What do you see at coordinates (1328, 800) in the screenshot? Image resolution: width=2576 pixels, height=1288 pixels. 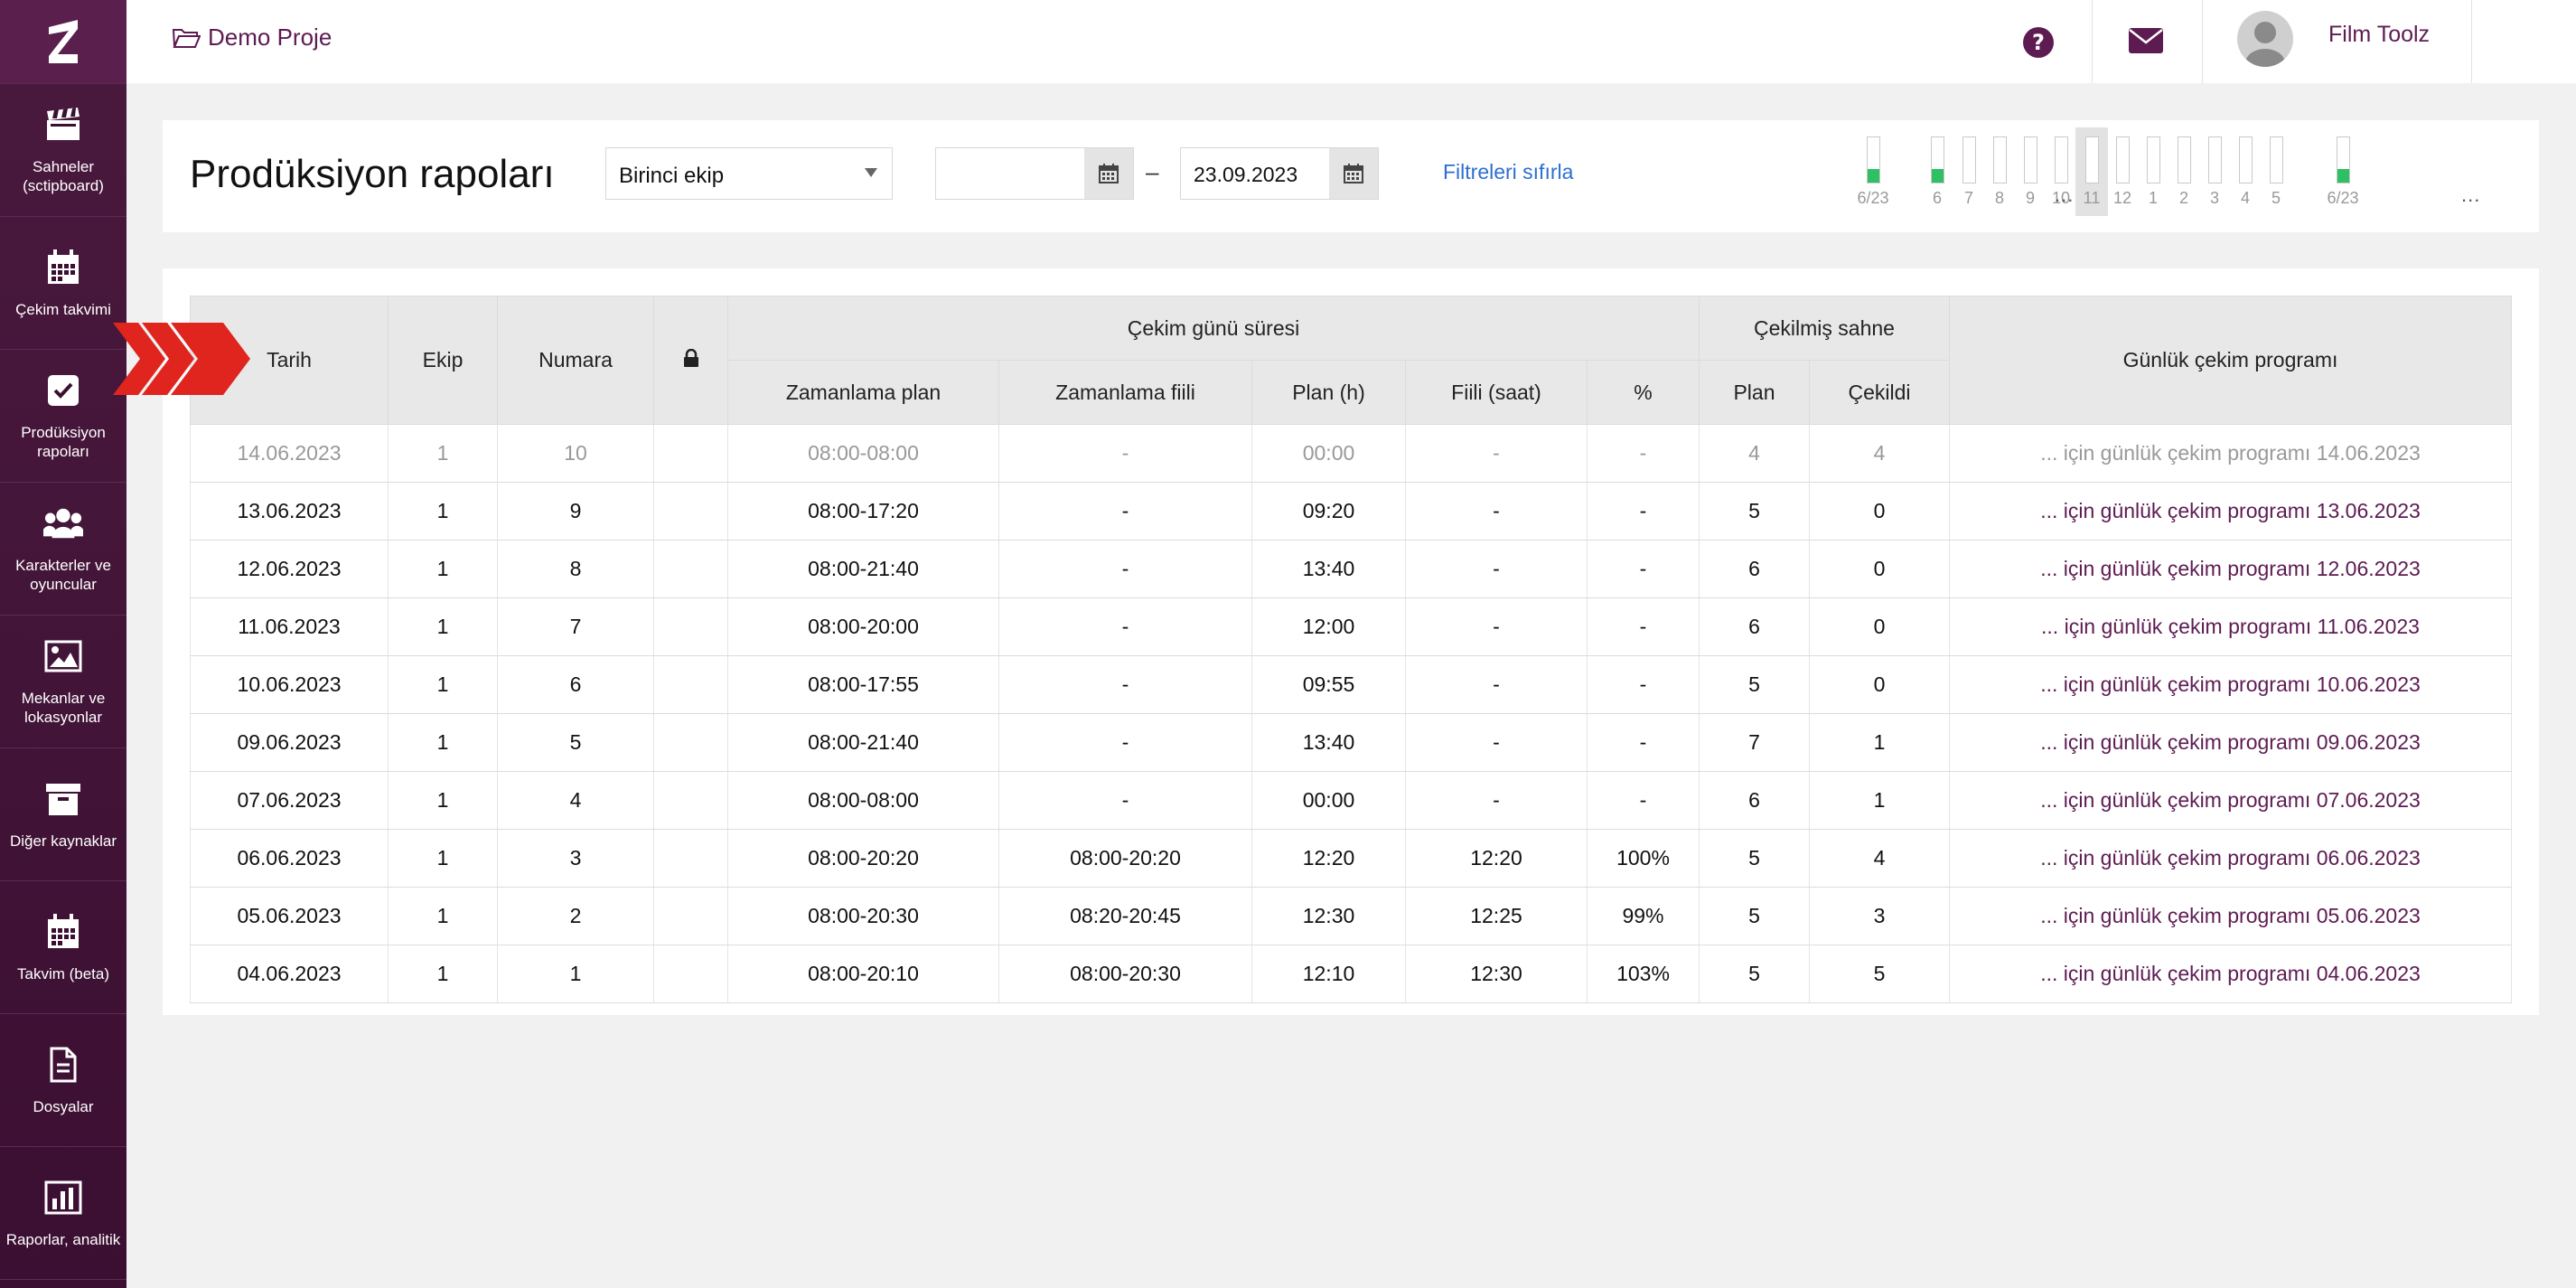 I see `cell-ph: 00:00` at bounding box center [1328, 800].